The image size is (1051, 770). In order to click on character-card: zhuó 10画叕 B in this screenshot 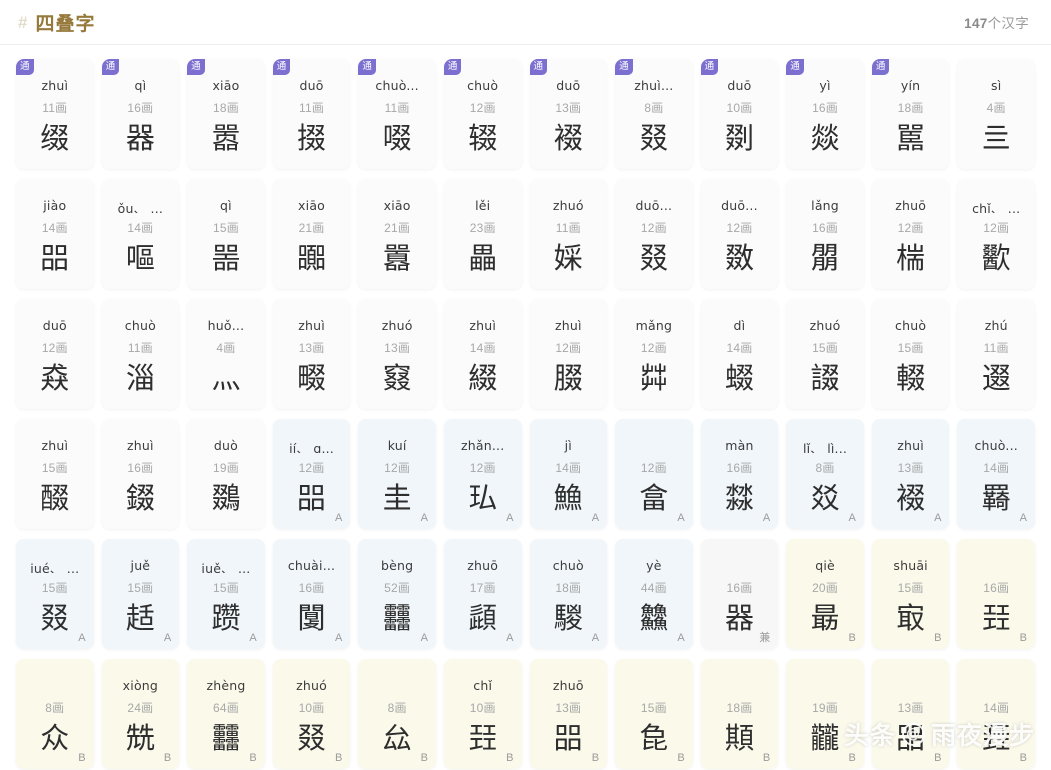, I will do `click(311, 714)`.